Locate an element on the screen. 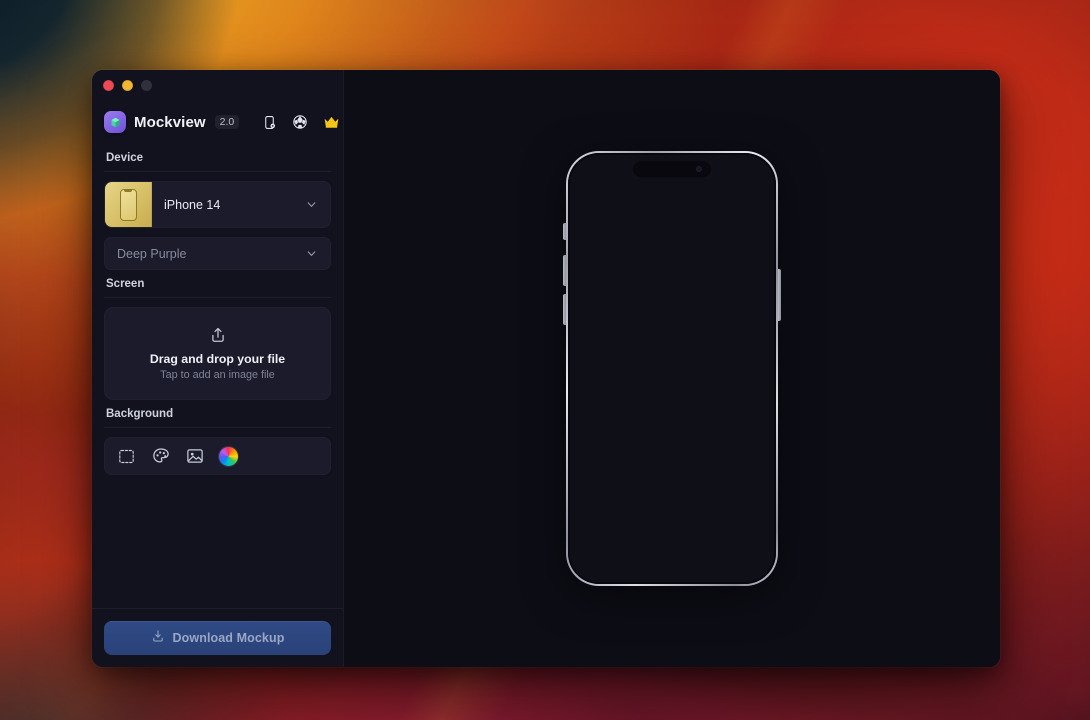 The width and height of the screenshot is (1090, 720). window-minimize-button is located at coordinates (127, 85).